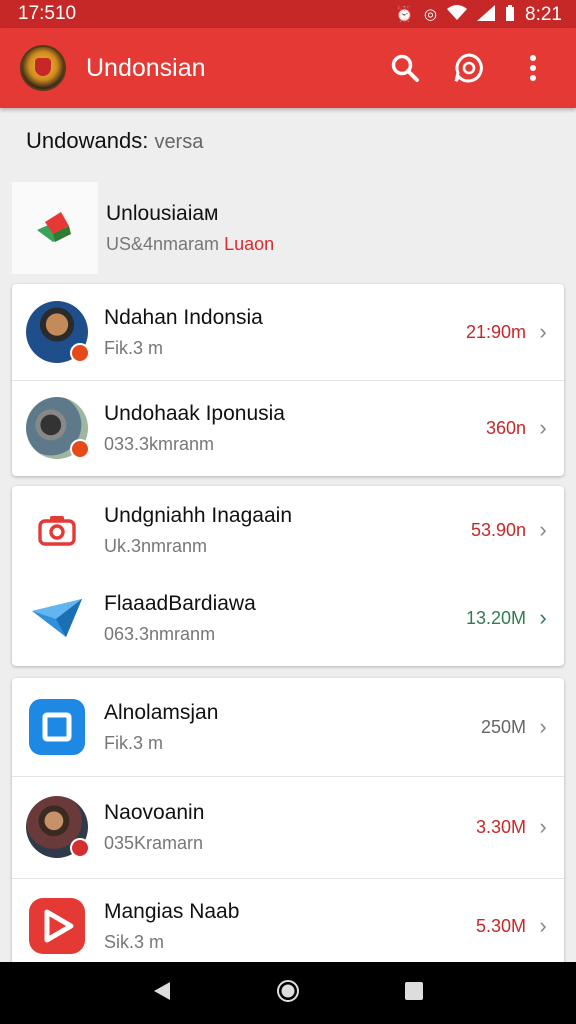 This screenshot has width=576, height=1024. What do you see at coordinates (160, 633) in the screenshot?
I see `item-subtitle: 063.3nmranm` at bounding box center [160, 633].